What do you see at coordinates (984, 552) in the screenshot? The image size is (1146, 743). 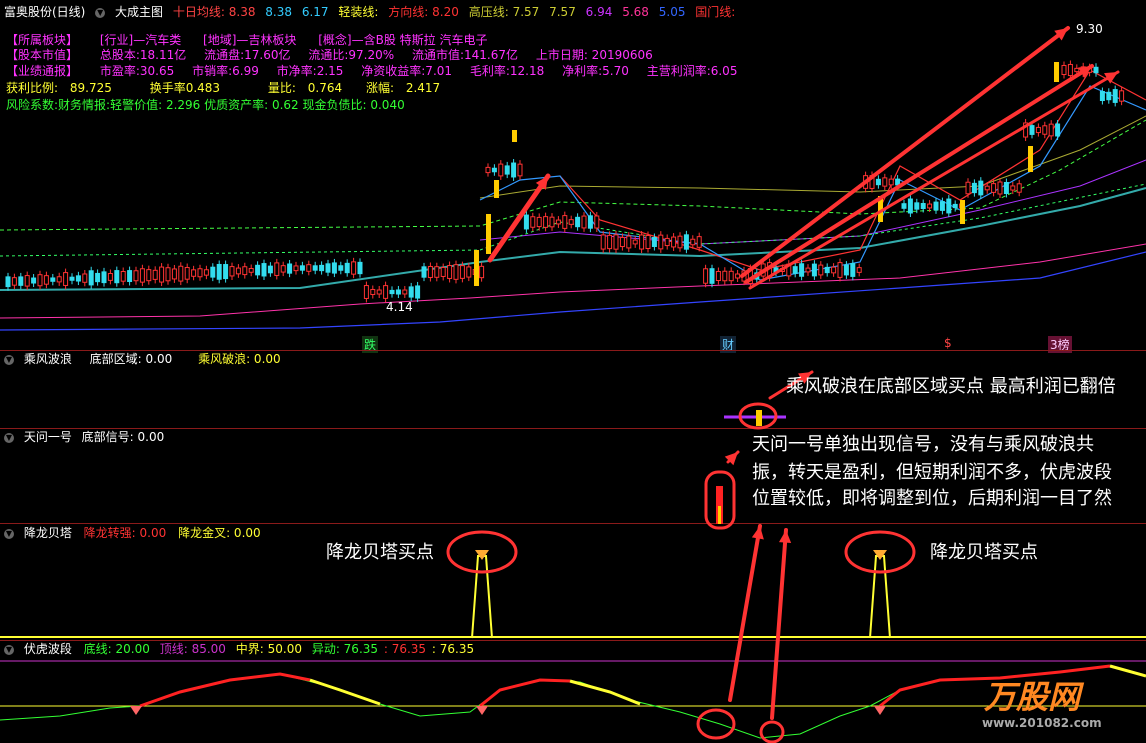 I see `annotation-xlbt-2: 降龙贝塔买点` at bounding box center [984, 552].